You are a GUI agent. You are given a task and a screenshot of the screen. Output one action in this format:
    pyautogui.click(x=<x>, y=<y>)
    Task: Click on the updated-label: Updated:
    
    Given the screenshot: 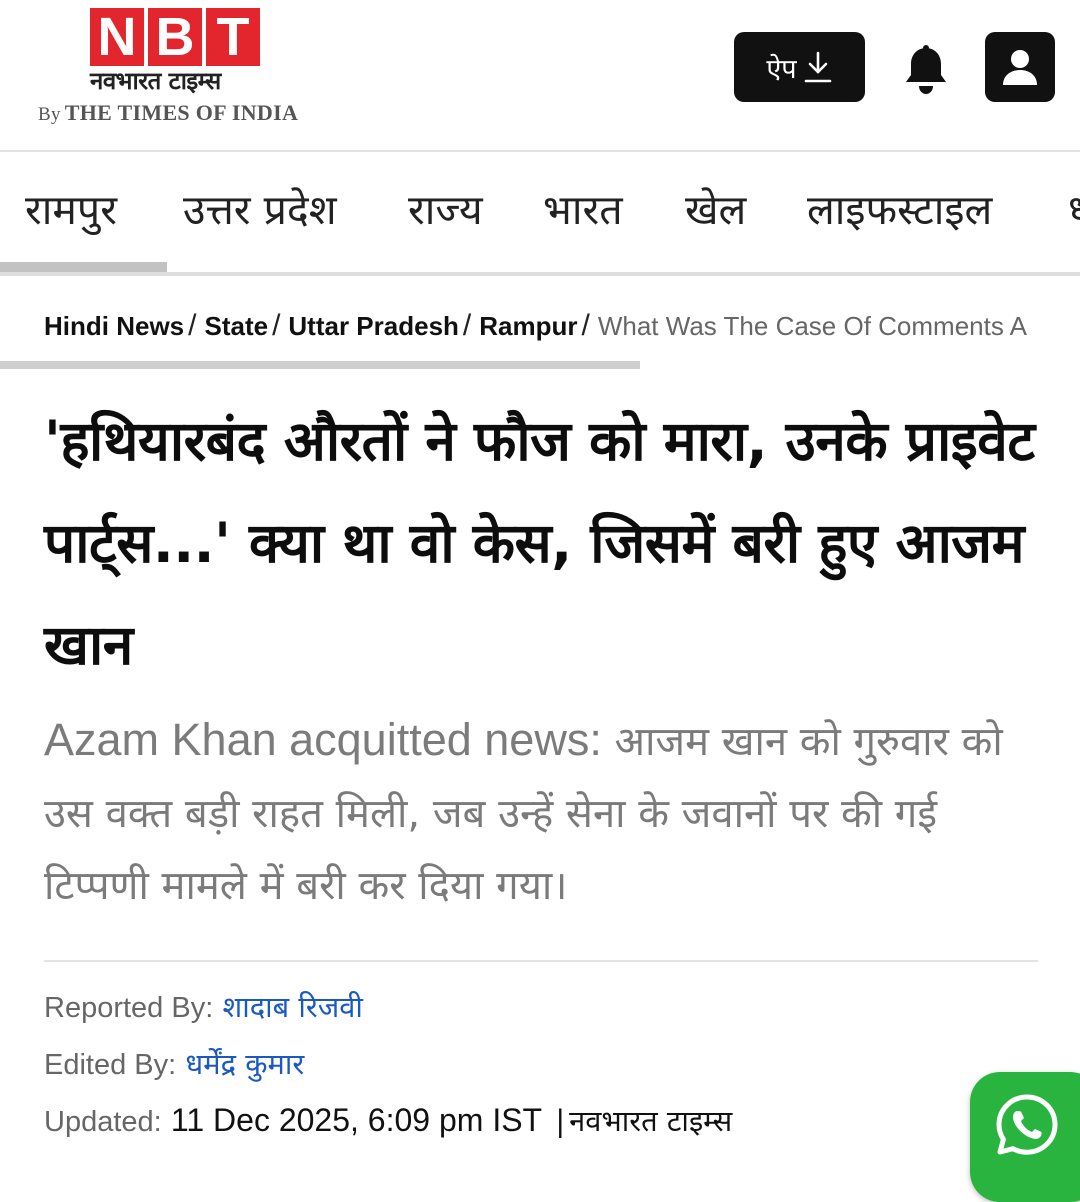 What is the action you would take?
    pyautogui.click(x=103, y=1122)
    